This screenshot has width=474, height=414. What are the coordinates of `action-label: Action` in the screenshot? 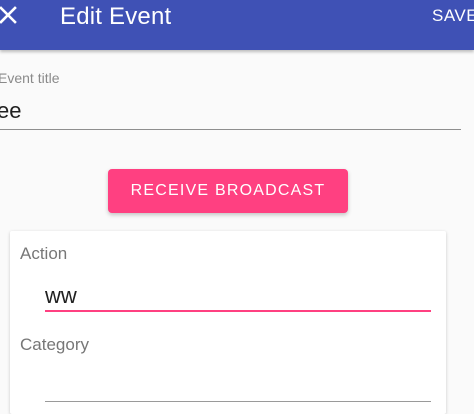 It's located at (44, 253).